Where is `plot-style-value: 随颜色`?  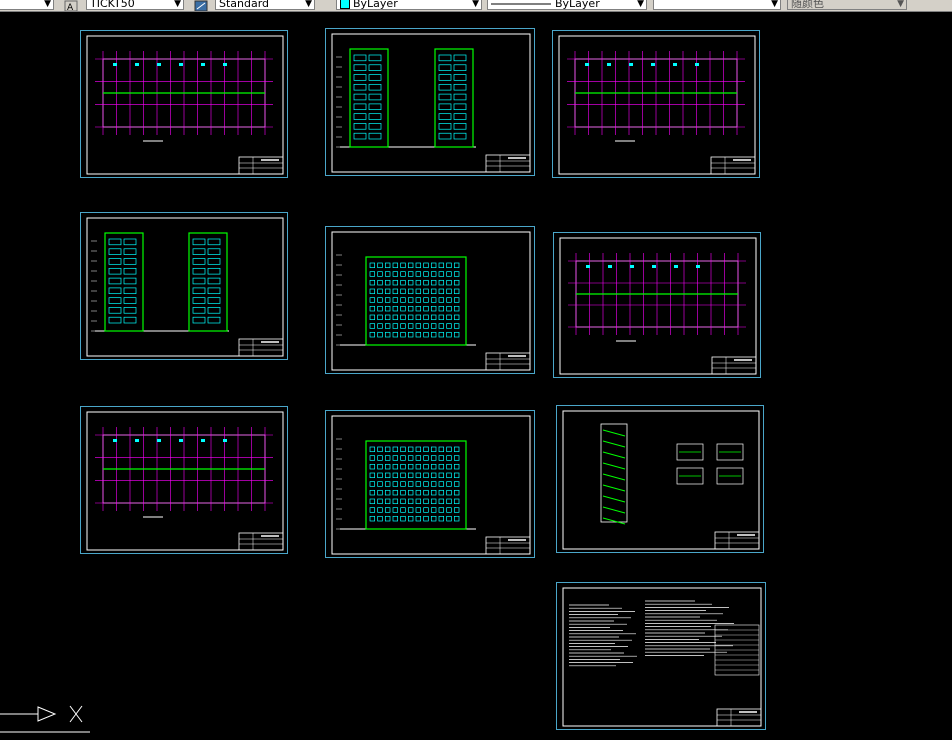 plot-style-value: 随颜色 is located at coordinates (807, 5).